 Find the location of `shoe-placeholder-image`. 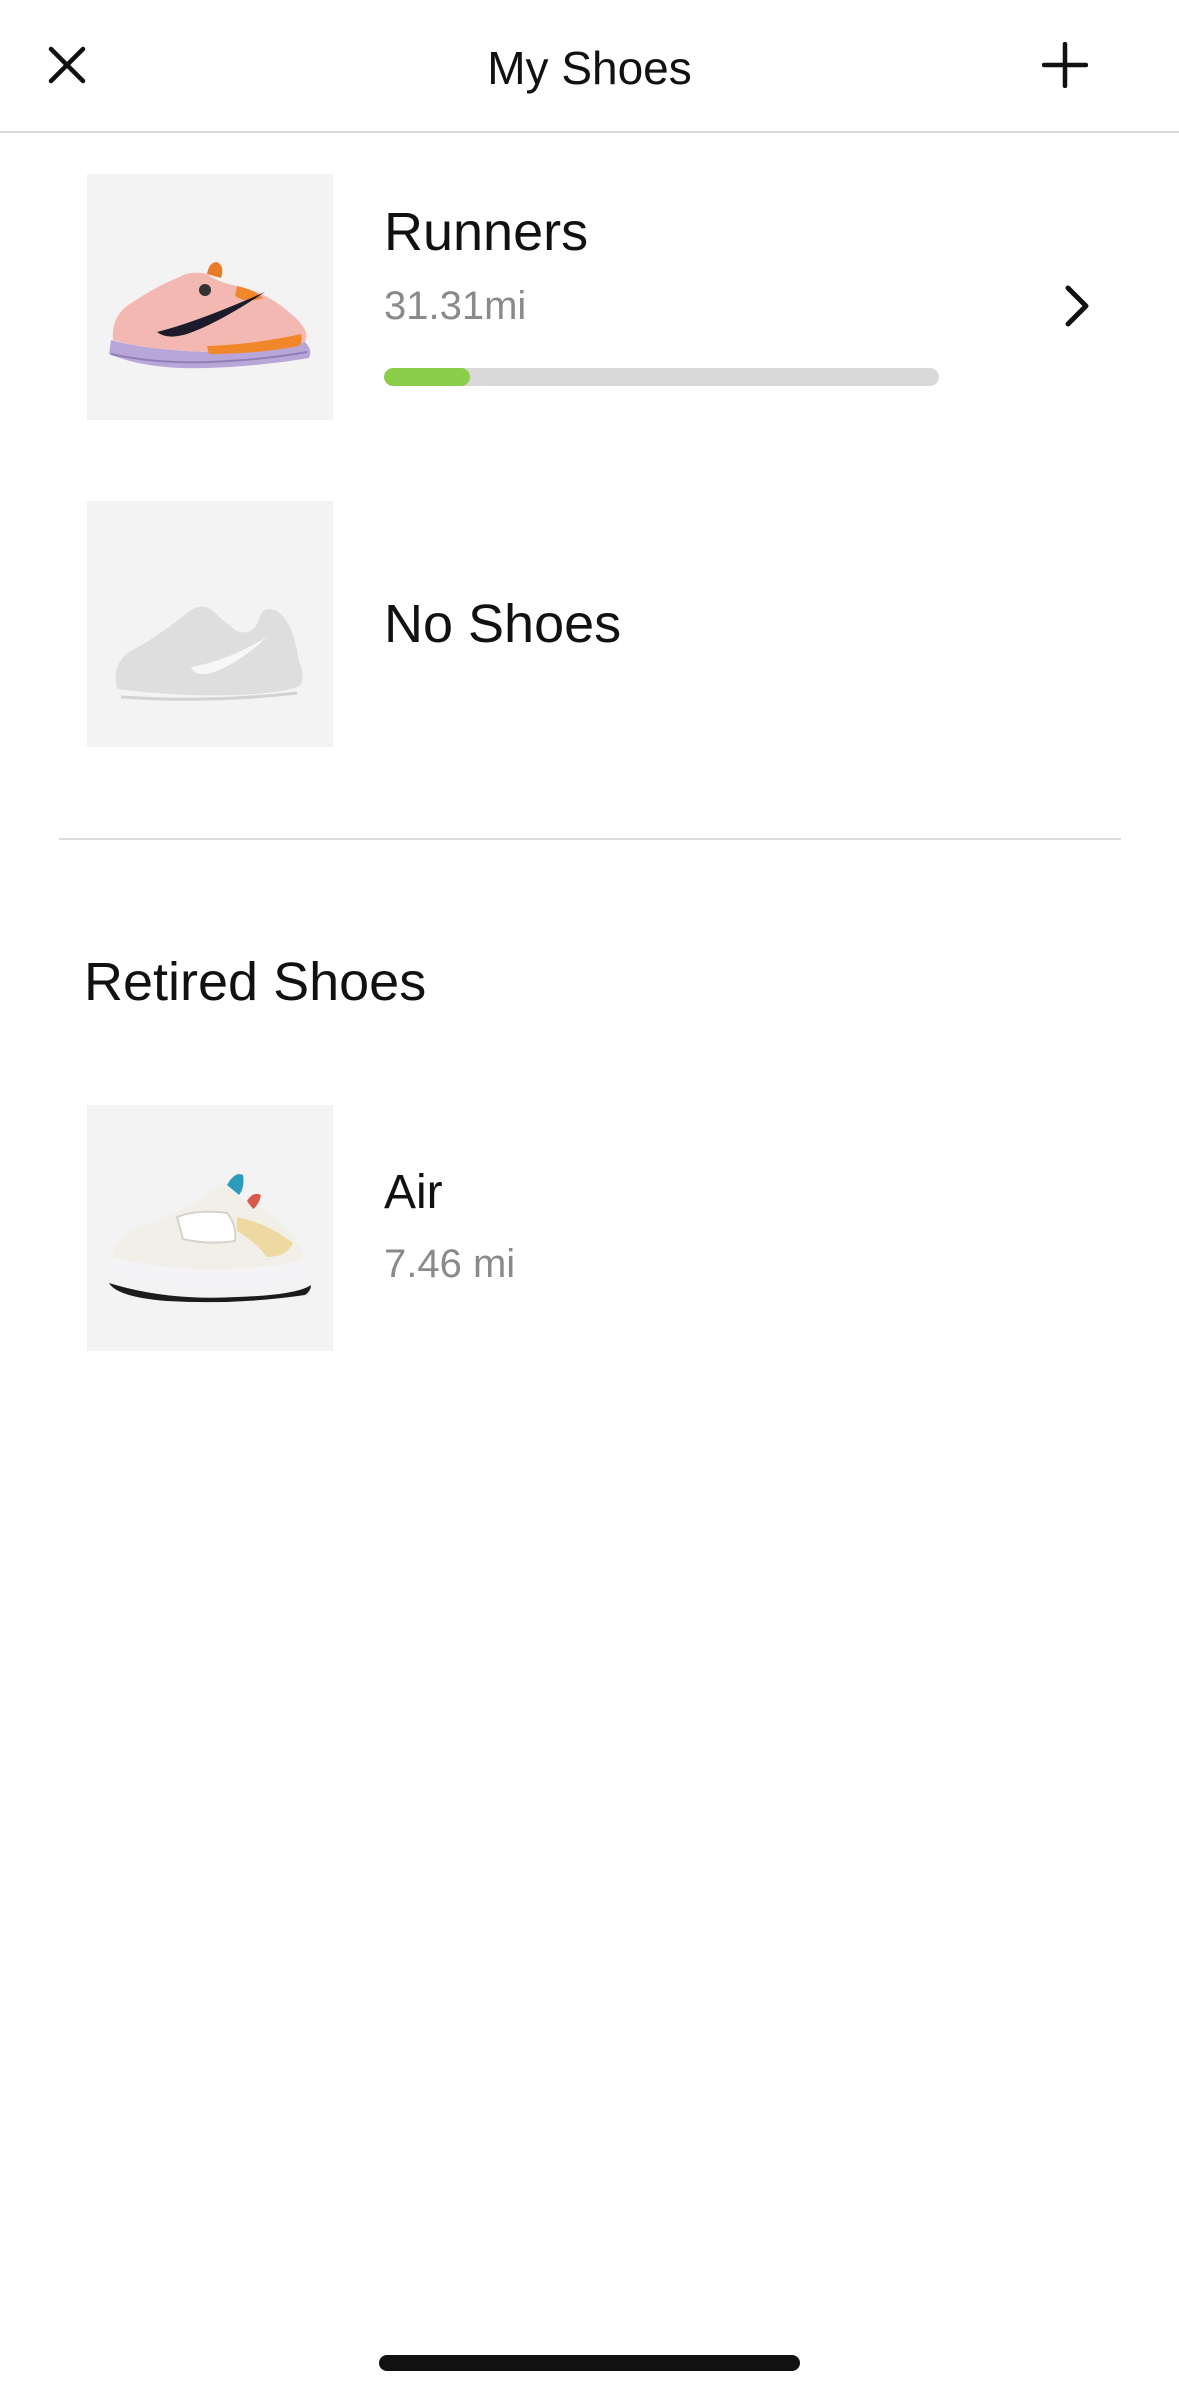

shoe-placeholder-image is located at coordinates (210, 624).